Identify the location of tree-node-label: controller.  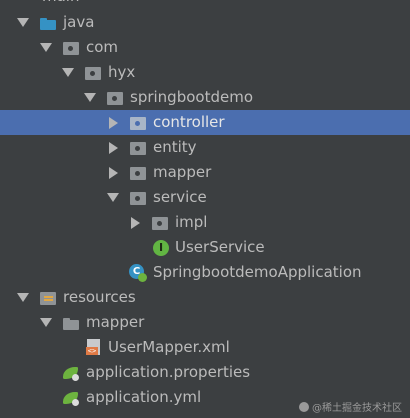
(189, 122).